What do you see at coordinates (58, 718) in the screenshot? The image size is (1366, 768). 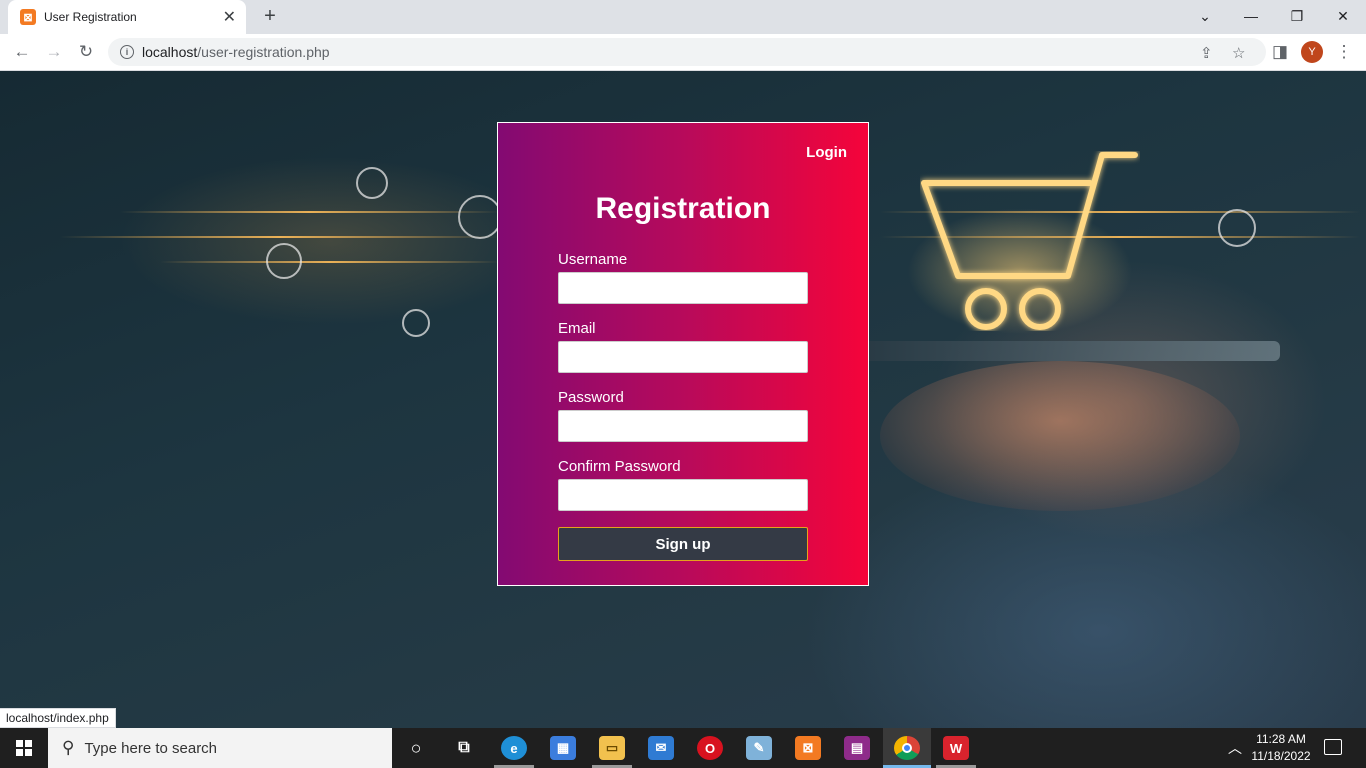 I see `status-url-bubble: localhost/index.php` at bounding box center [58, 718].